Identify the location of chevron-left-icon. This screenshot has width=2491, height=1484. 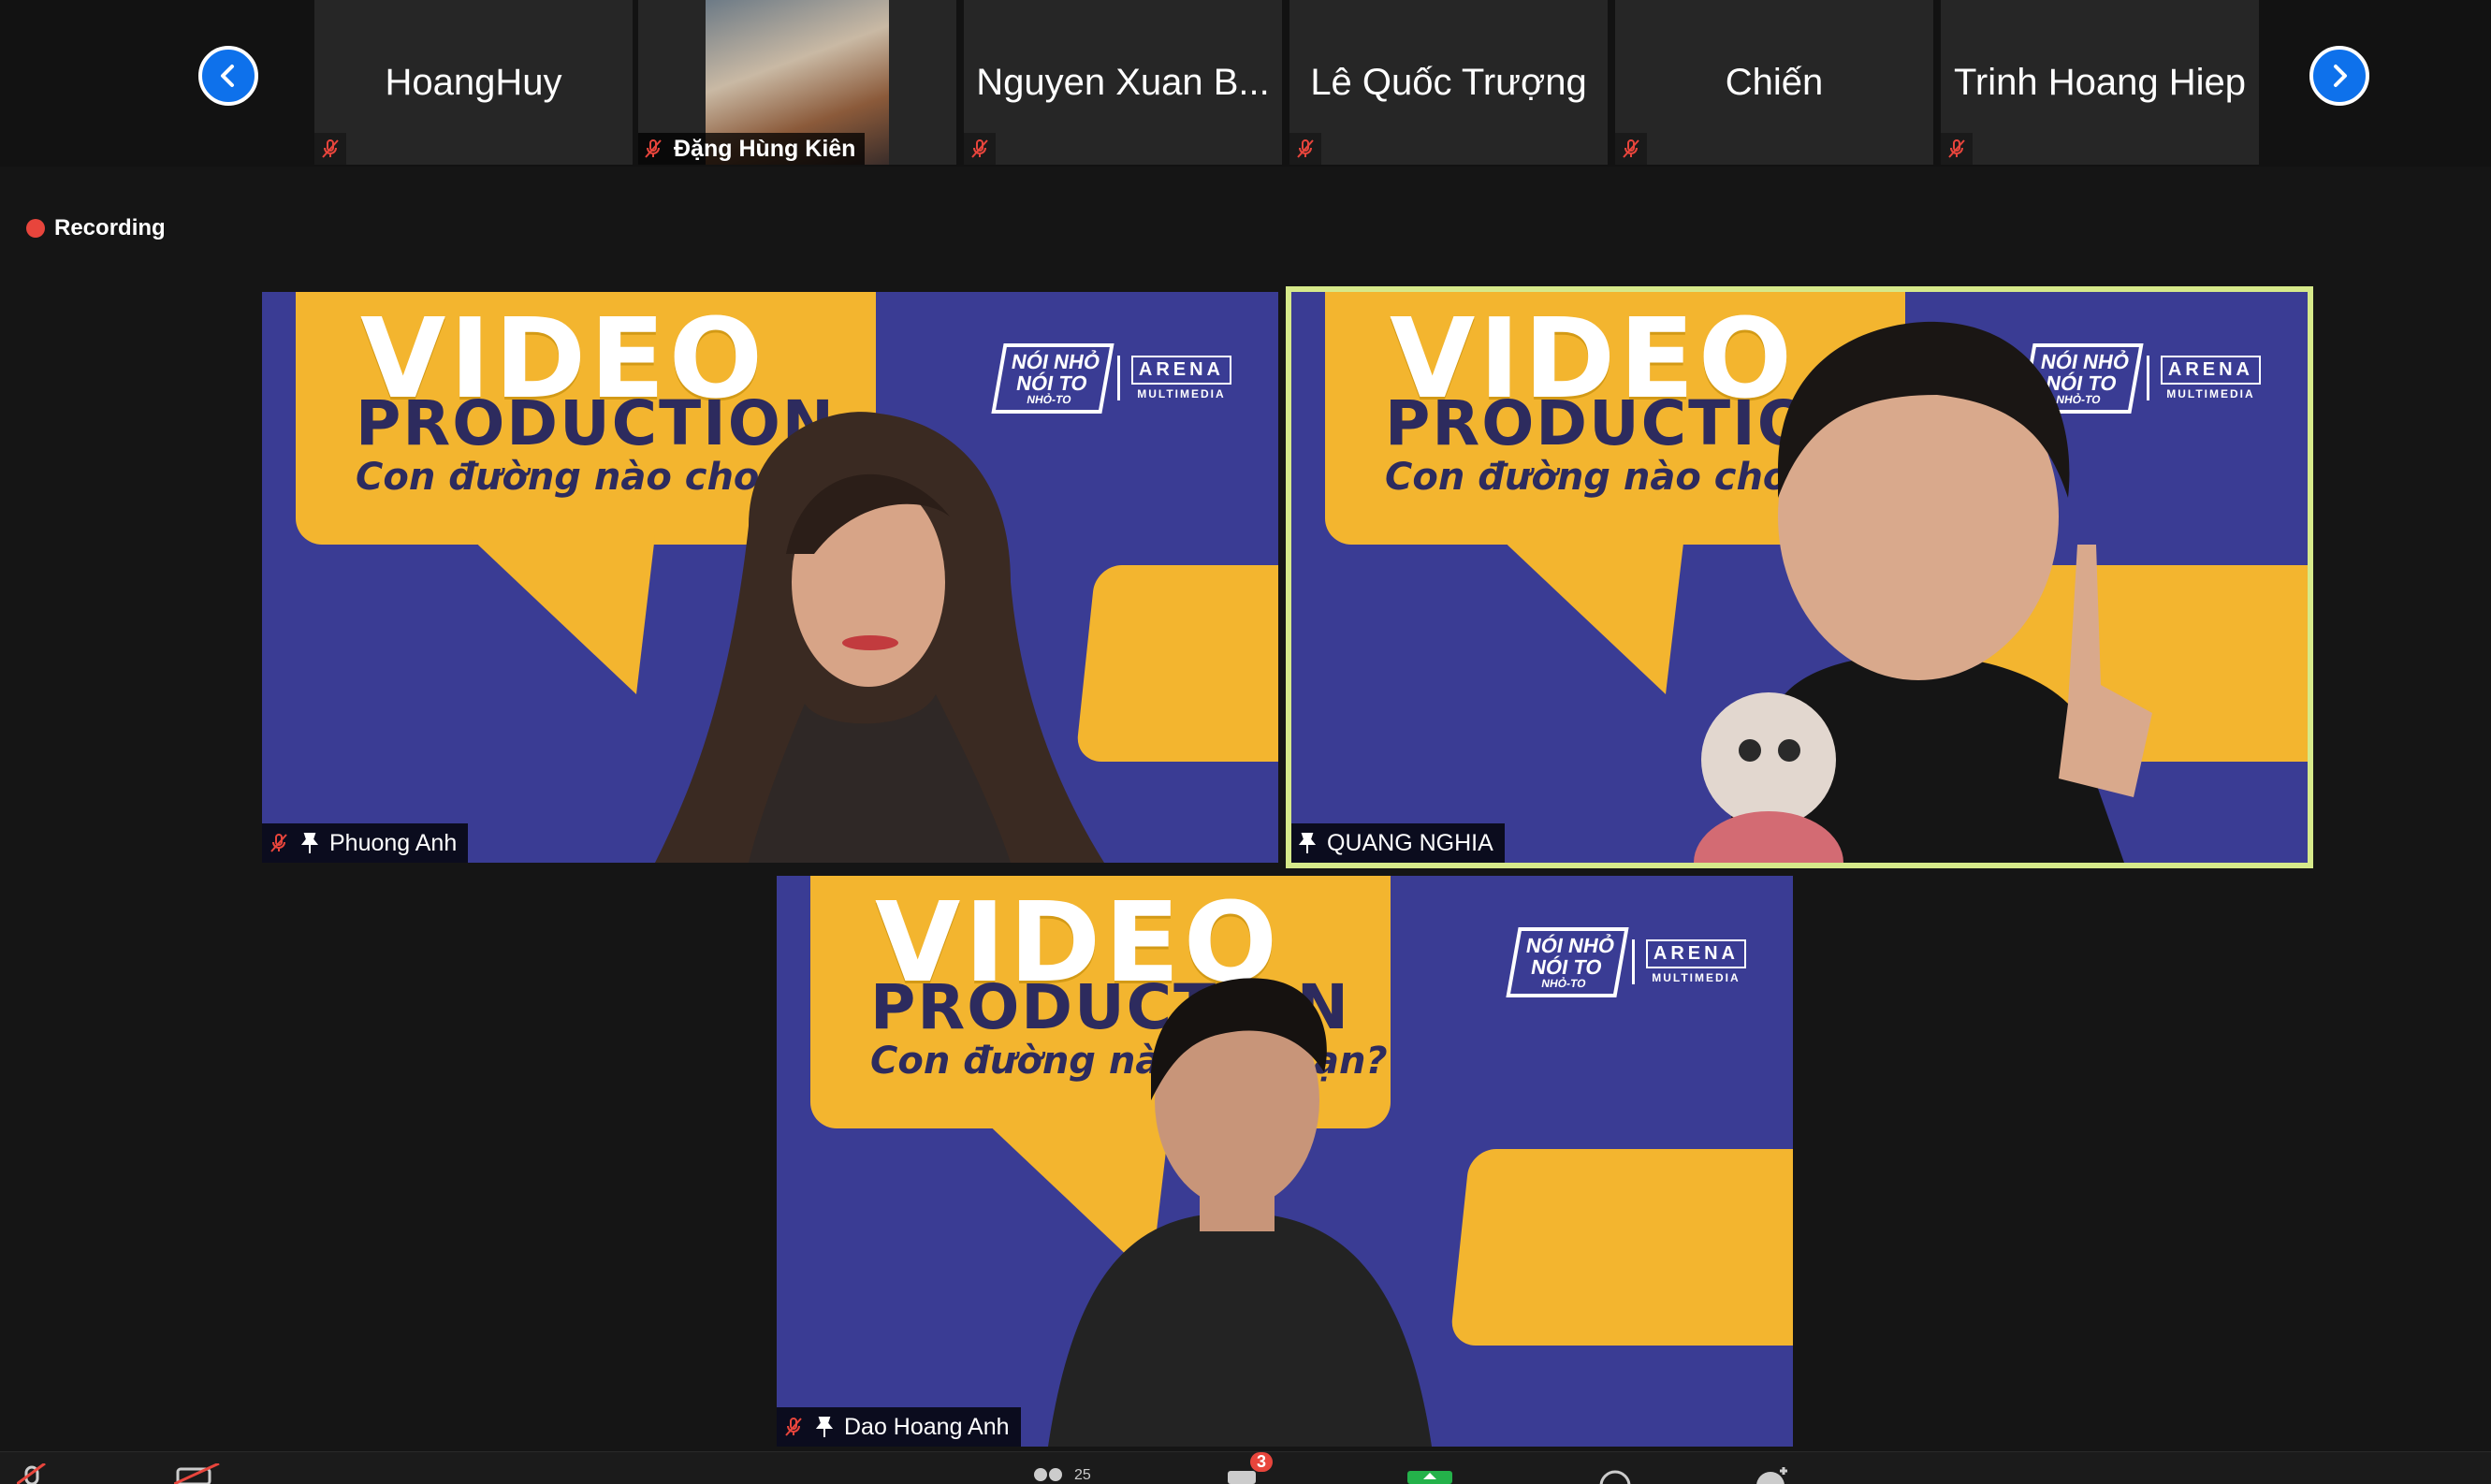
(227, 76).